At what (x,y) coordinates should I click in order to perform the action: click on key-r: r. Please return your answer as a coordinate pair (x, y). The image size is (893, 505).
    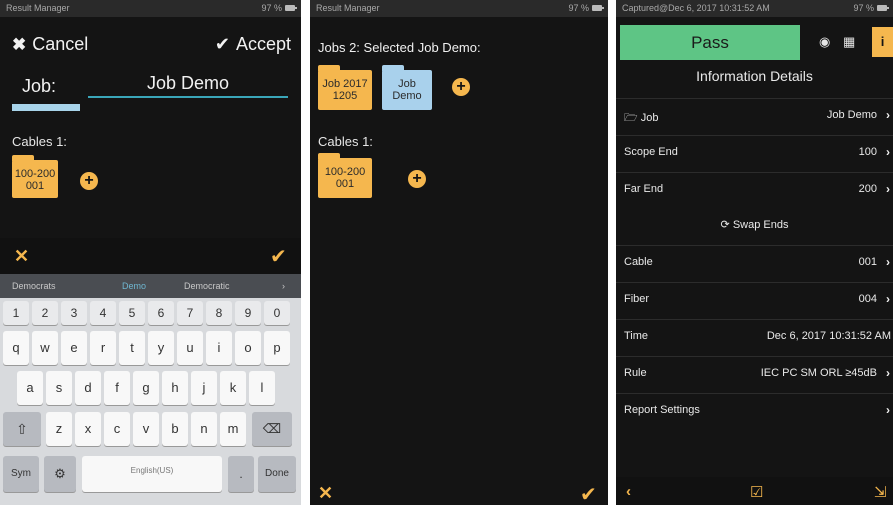
    Looking at the image, I should click on (103, 348).